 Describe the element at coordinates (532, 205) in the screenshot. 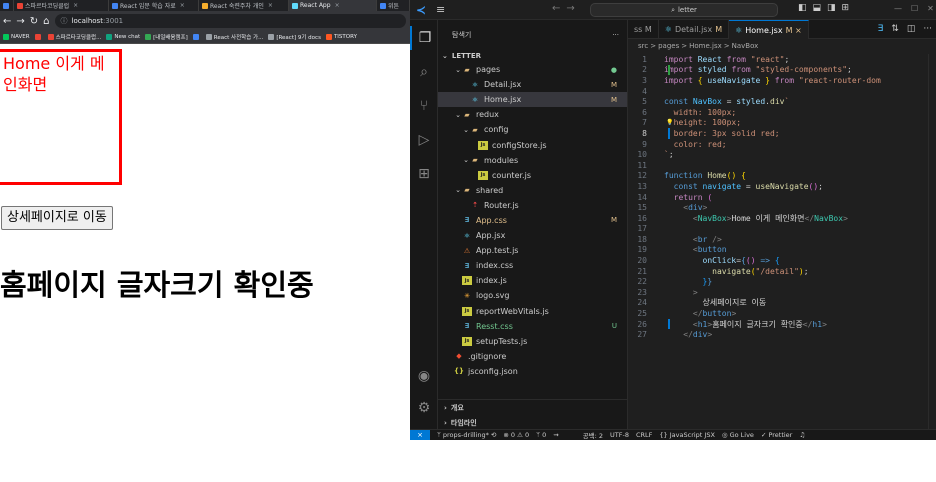

I see `tree-item-router: ⇡ Router.js` at that location.